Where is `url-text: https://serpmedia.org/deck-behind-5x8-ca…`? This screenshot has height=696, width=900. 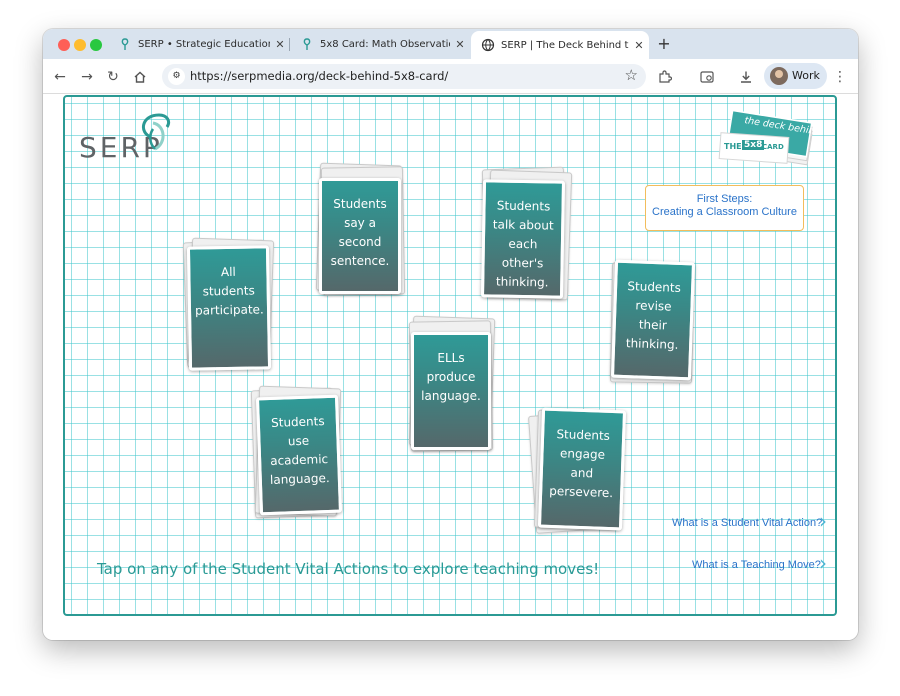
url-text: https://serpmedia.org/deck-behind-5x8-ca… is located at coordinates (319, 76).